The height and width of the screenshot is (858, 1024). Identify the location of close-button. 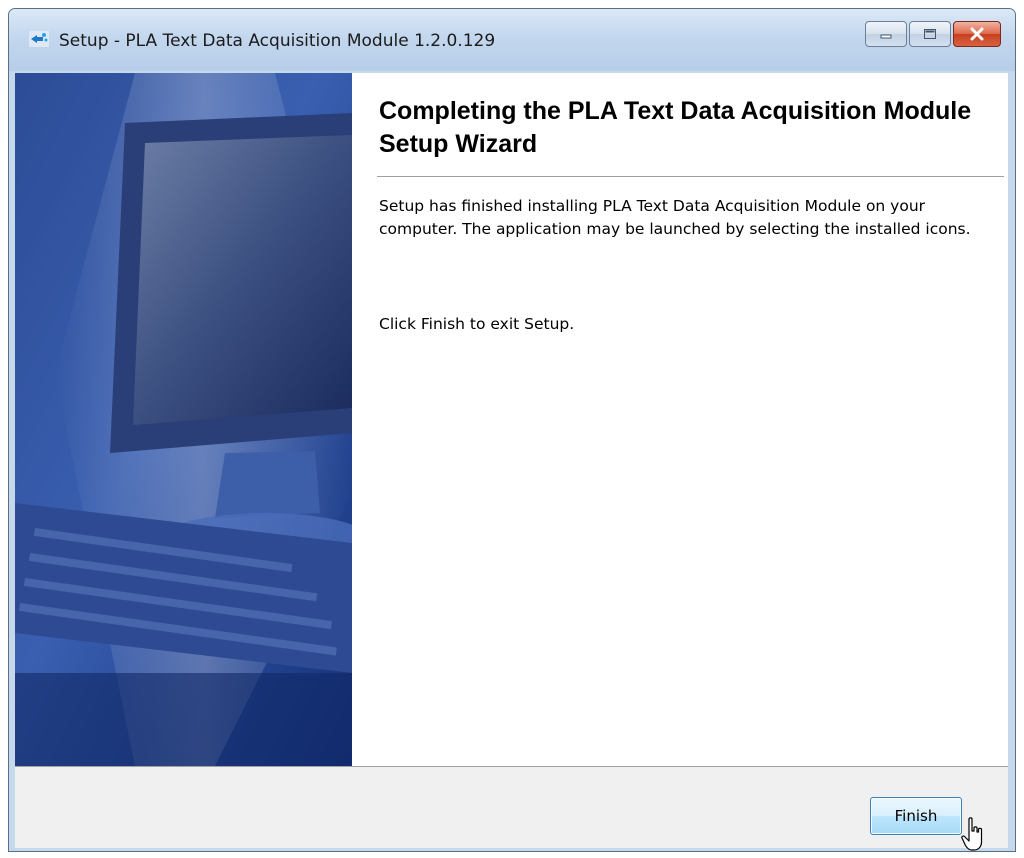
(977, 34).